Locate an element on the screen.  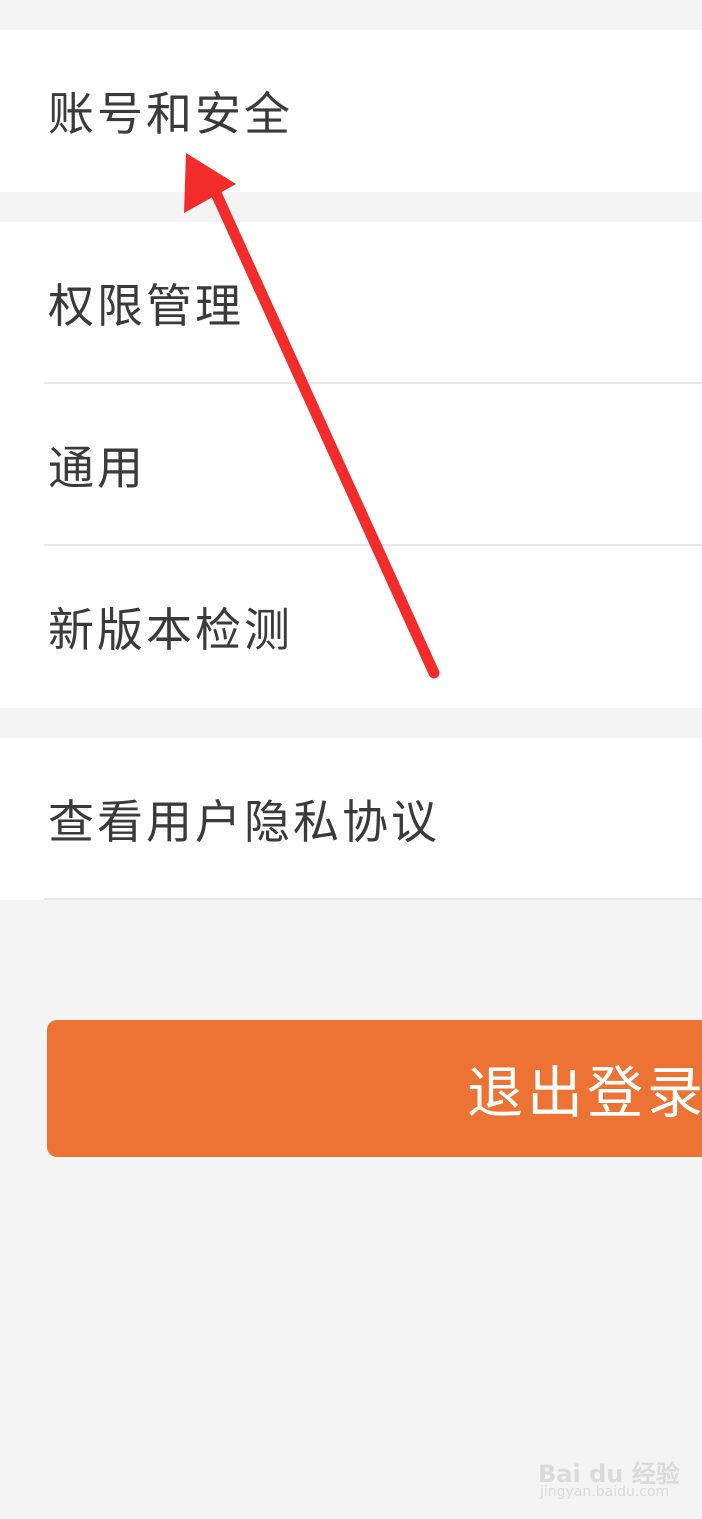
settings-item-label: 新版本检测 is located at coordinates (170, 630).